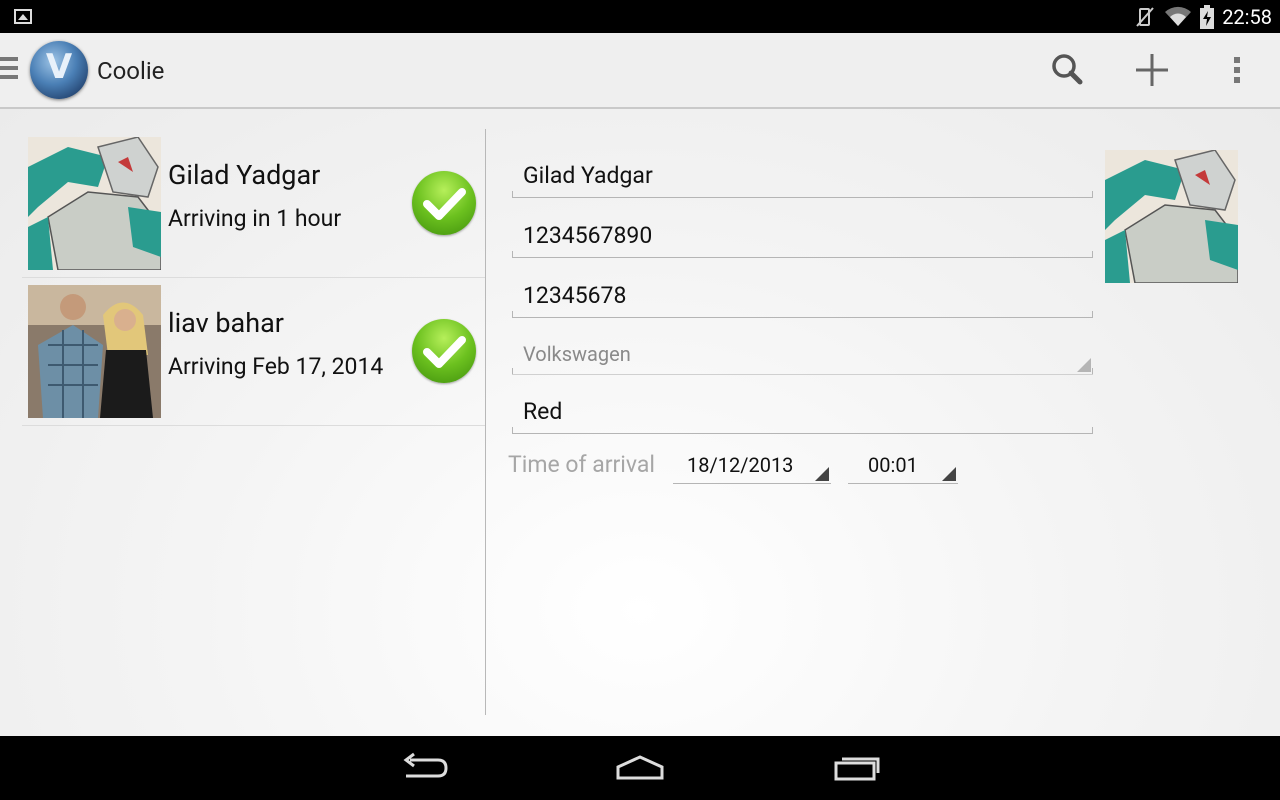 This screenshot has width=1280, height=800. I want to click on time-spinner: 00:01, so click(903, 465).